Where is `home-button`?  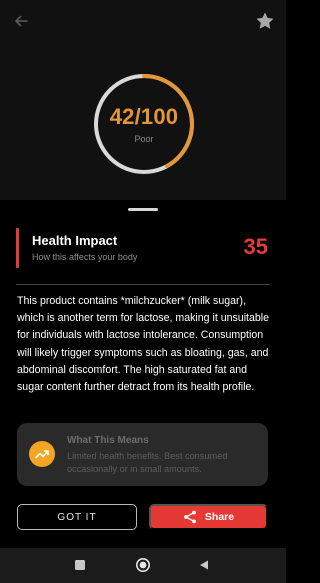
home-button is located at coordinates (143, 565).